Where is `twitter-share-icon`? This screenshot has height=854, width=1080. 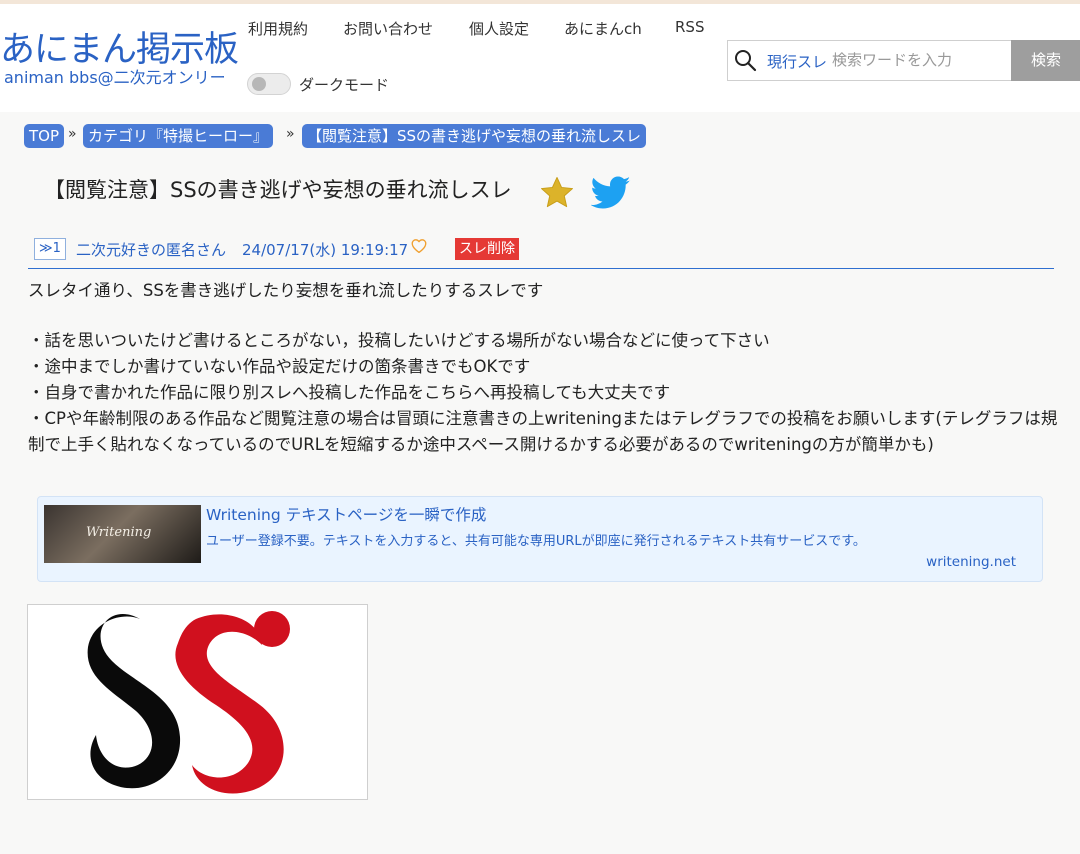 twitter-share-icon is located at coordinates (611, 193).